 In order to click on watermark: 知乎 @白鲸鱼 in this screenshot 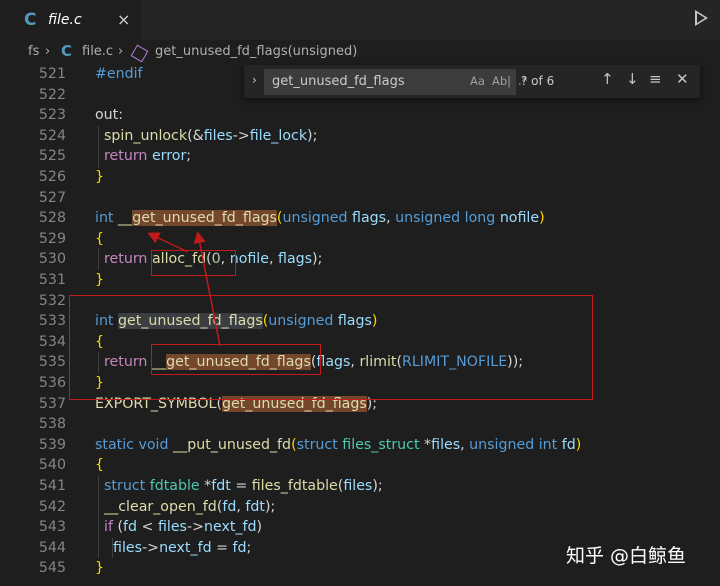, I will do `click(626, 556)`.